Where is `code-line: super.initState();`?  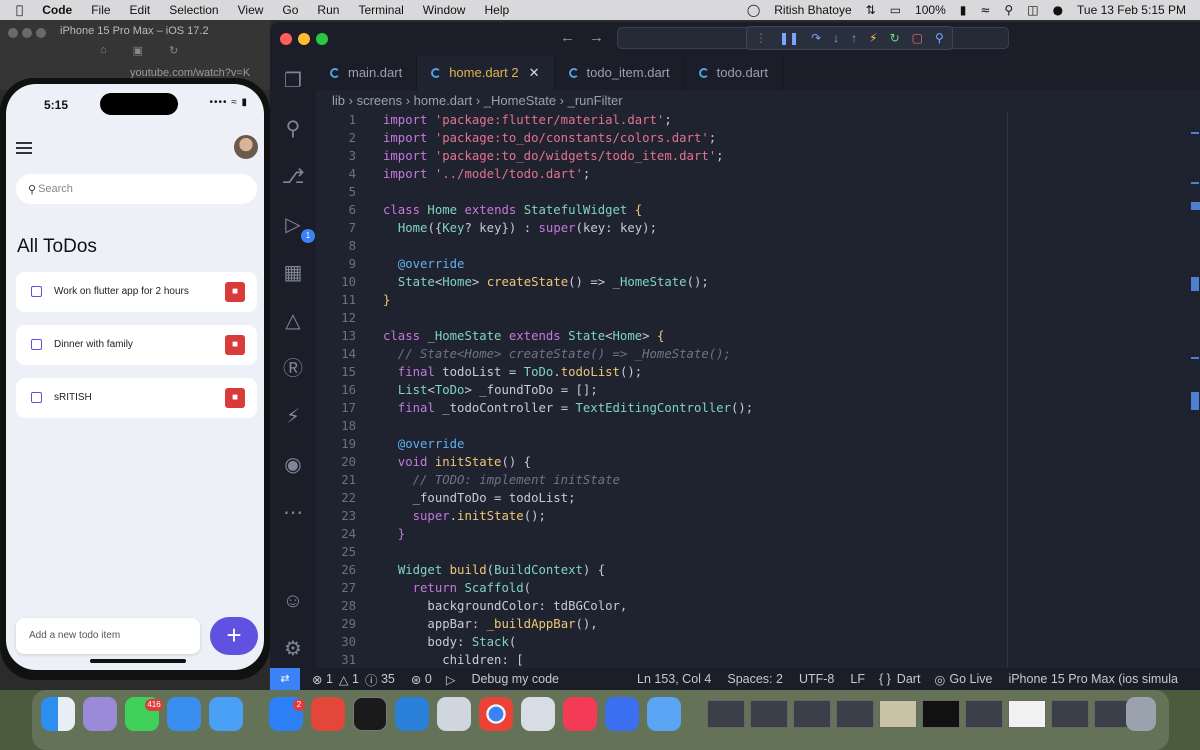
code-line: super.initState(); is located at coordinates (464, 516).